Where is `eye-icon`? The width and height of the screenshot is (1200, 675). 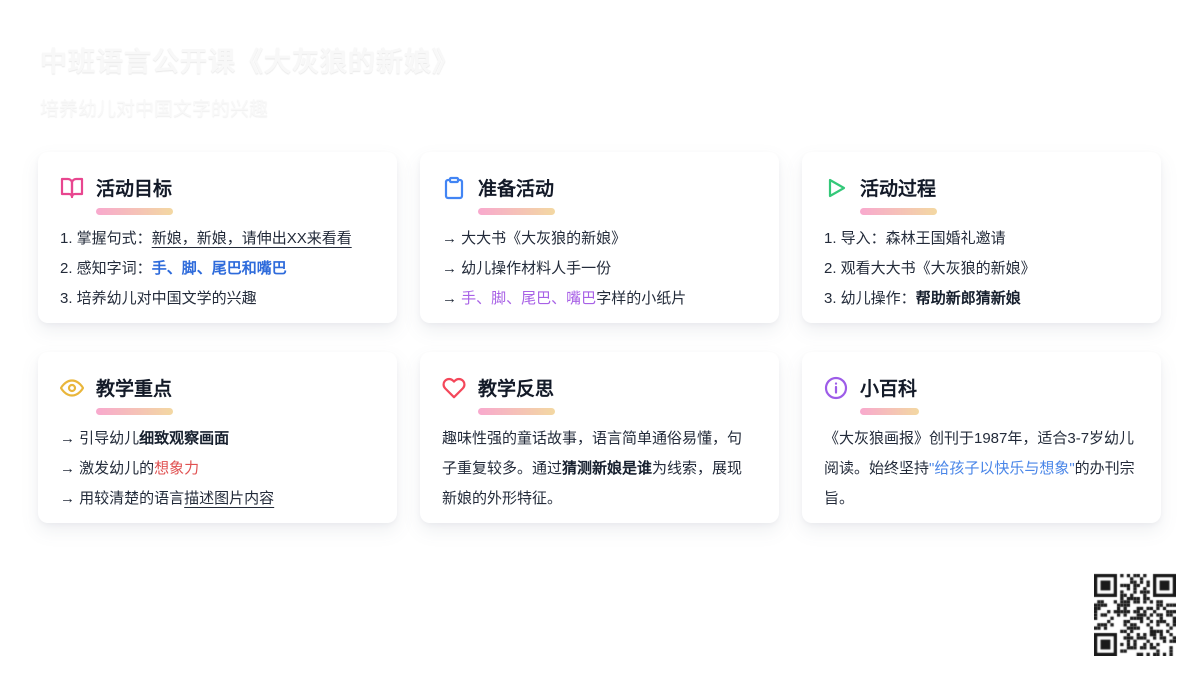
eye-icon is located at coordinates (72, 387).